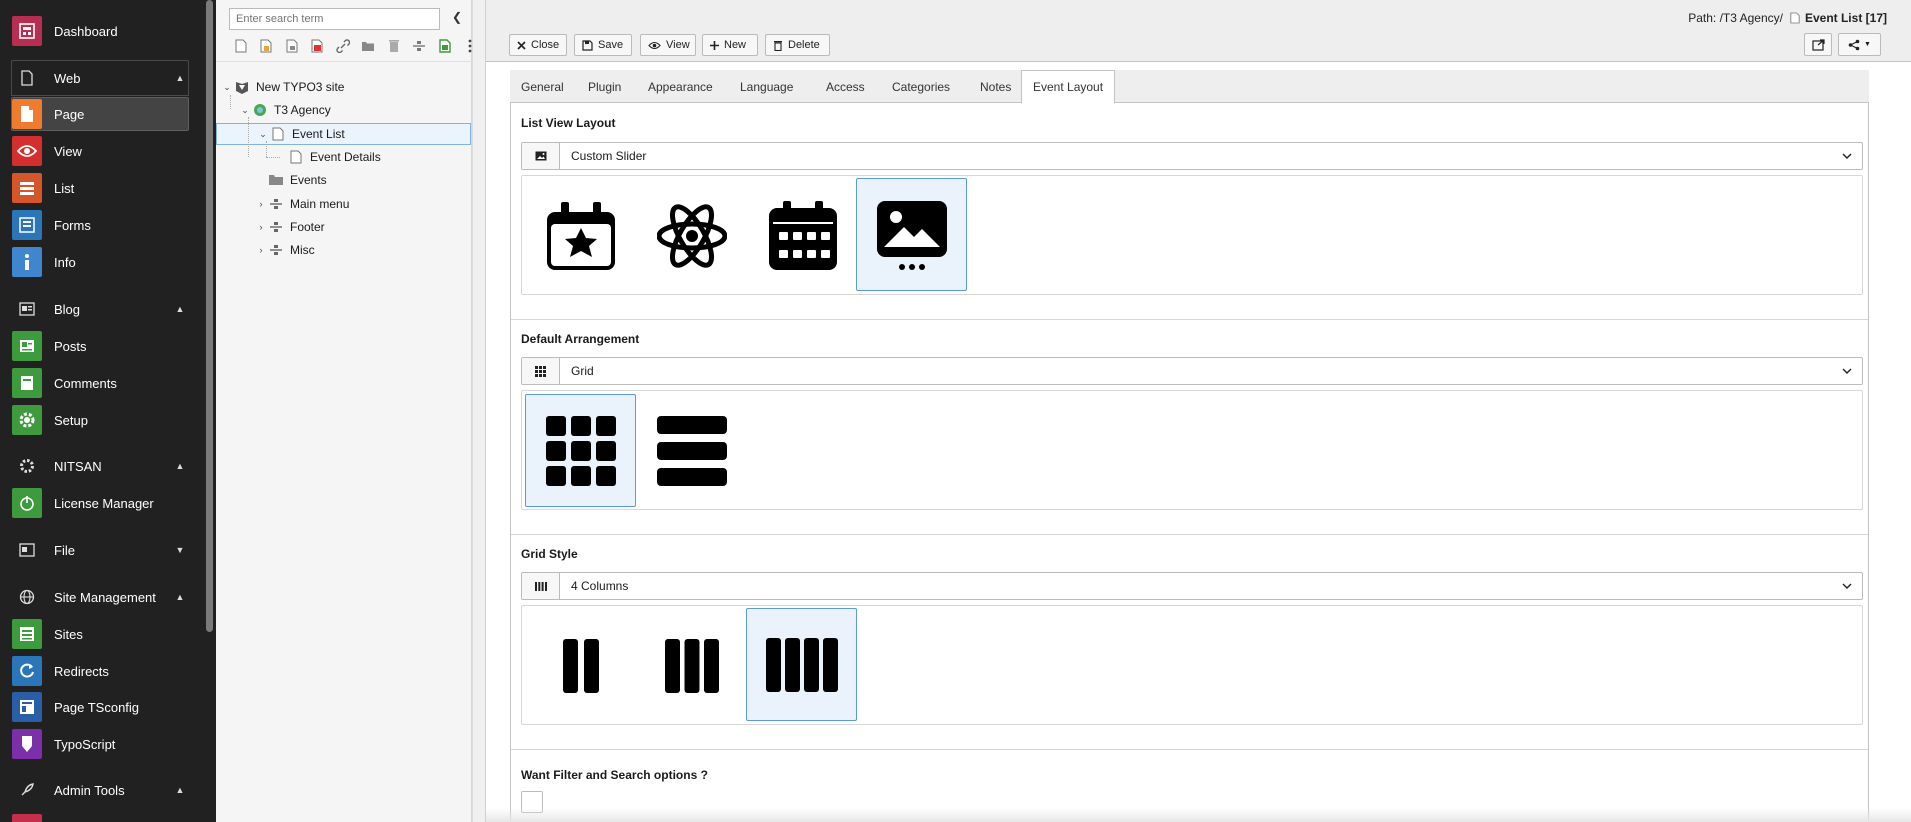  I want to click on list-view-layout-options, so click(1192, 235).